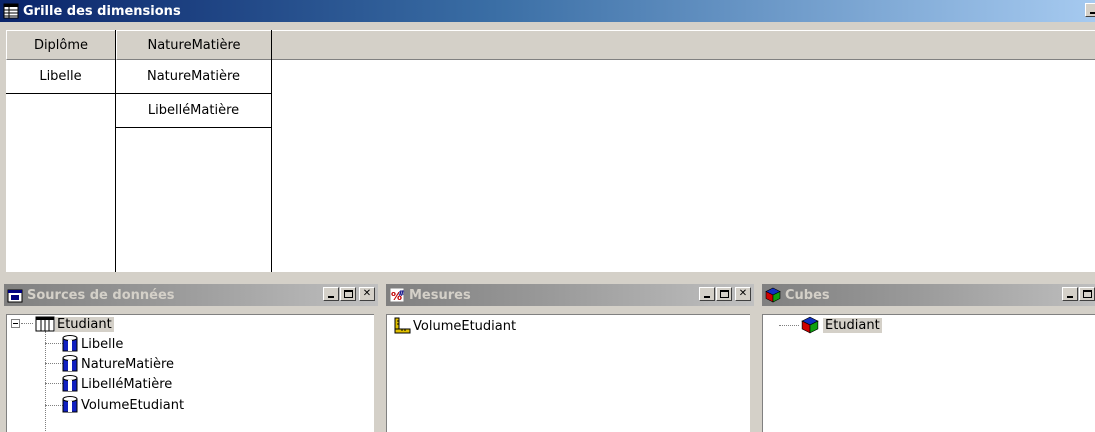 The height and width of the screenshot is (432, 1095). I want to click on tree-item-field: VolumeEtudiant, so click(123, 405).